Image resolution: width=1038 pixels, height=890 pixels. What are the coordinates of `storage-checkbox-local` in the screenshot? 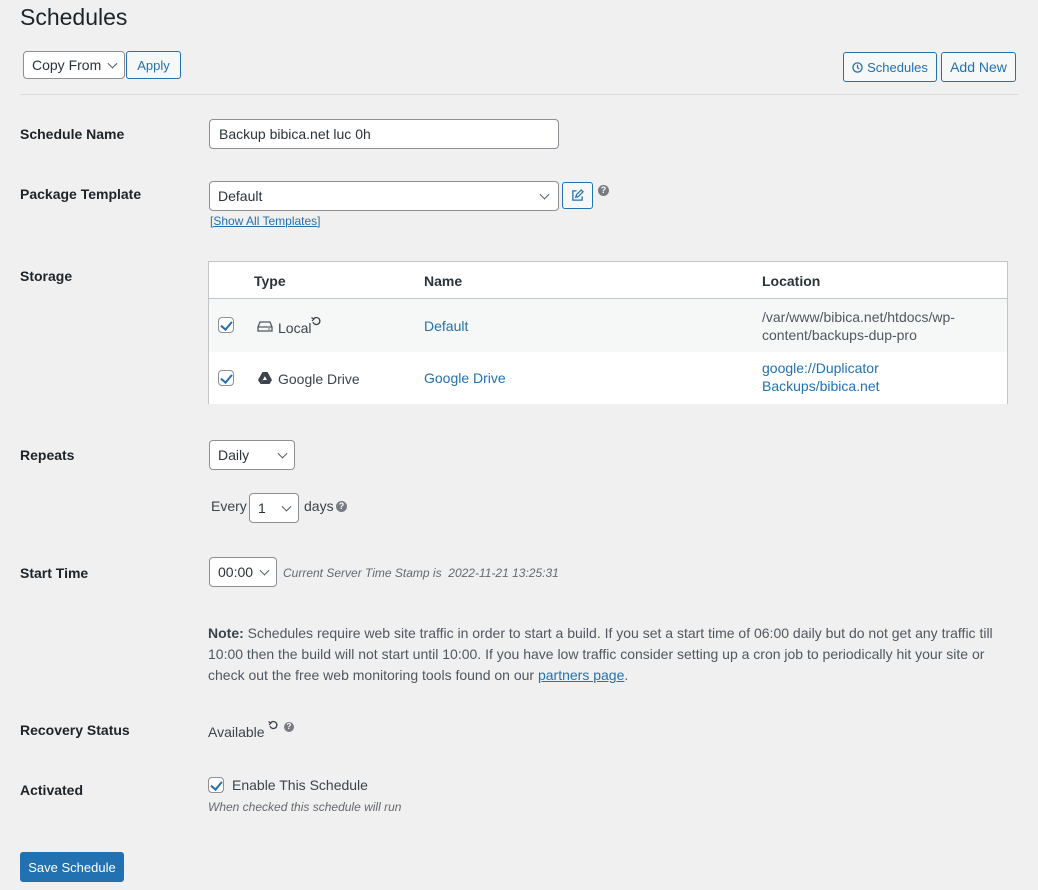 It's located at (226, 325).